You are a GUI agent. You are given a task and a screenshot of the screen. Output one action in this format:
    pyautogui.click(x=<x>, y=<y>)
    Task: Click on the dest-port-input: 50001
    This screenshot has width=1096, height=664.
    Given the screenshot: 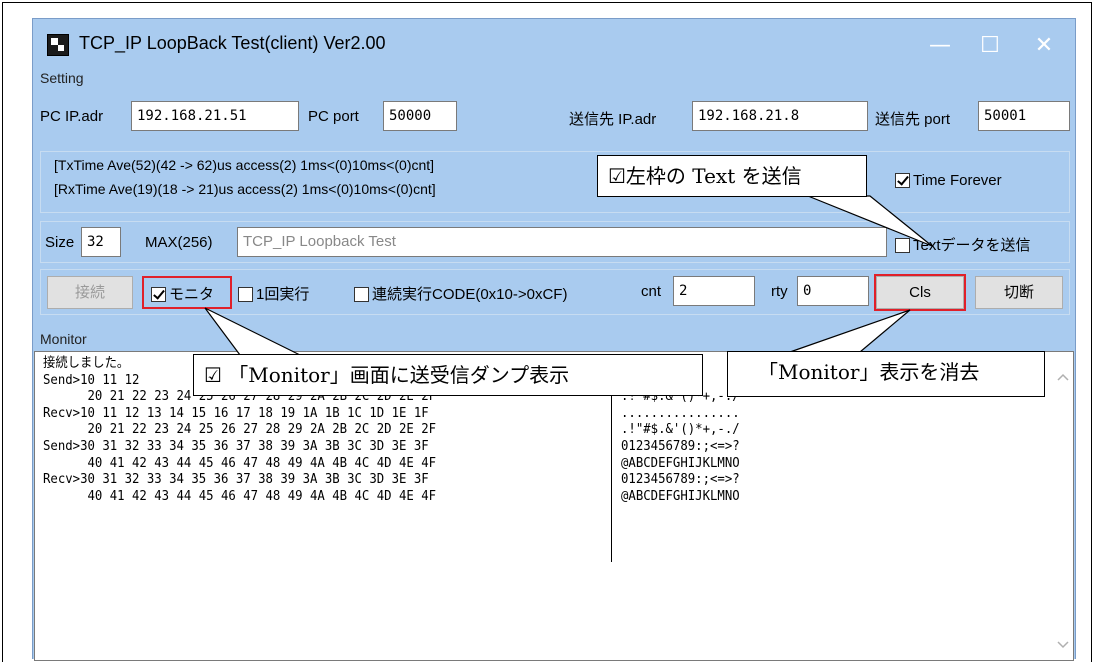 What is the action you would take?
    pyautogui.click(x=1024, y=116)
    